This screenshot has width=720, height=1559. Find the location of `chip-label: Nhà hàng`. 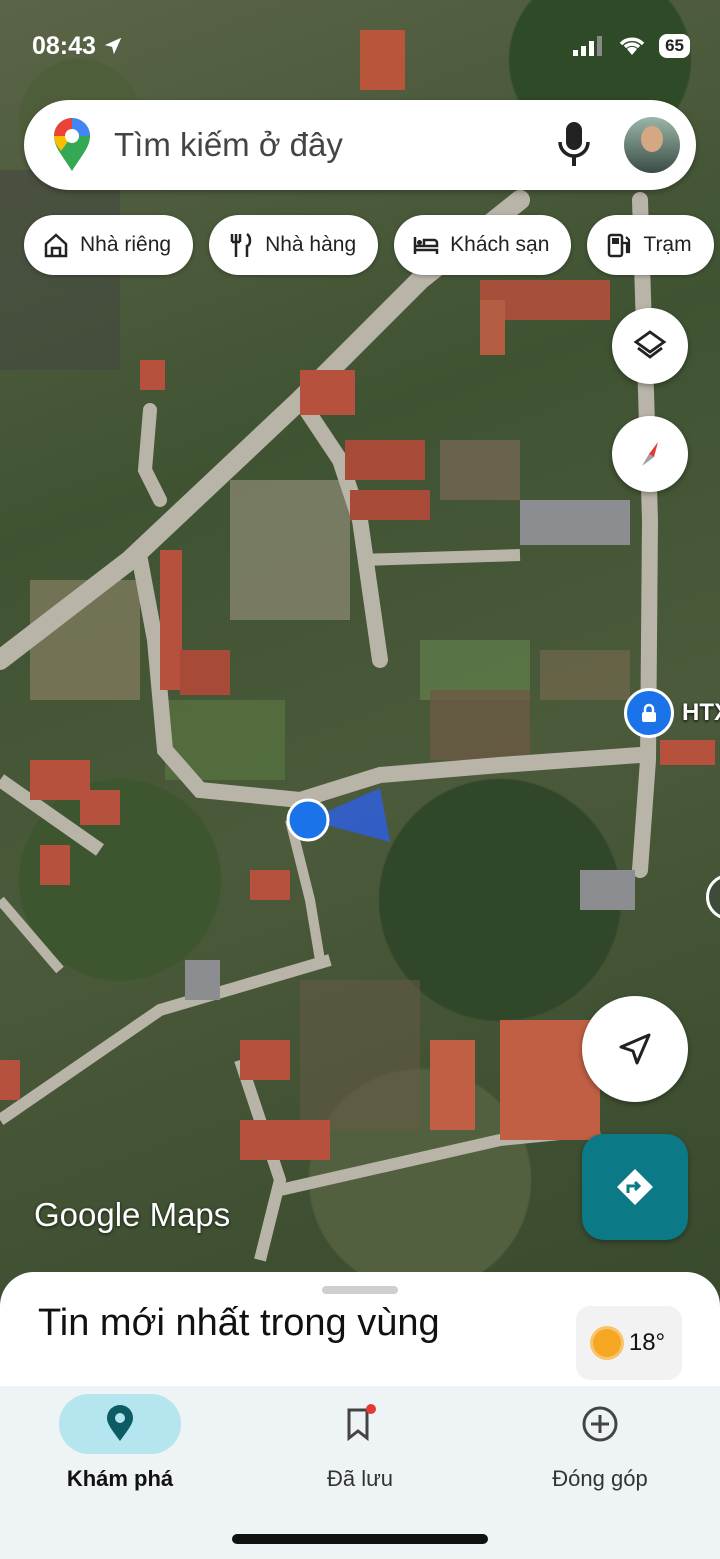

chip-label: Nhà hàng is located at coordinates (311, 244).